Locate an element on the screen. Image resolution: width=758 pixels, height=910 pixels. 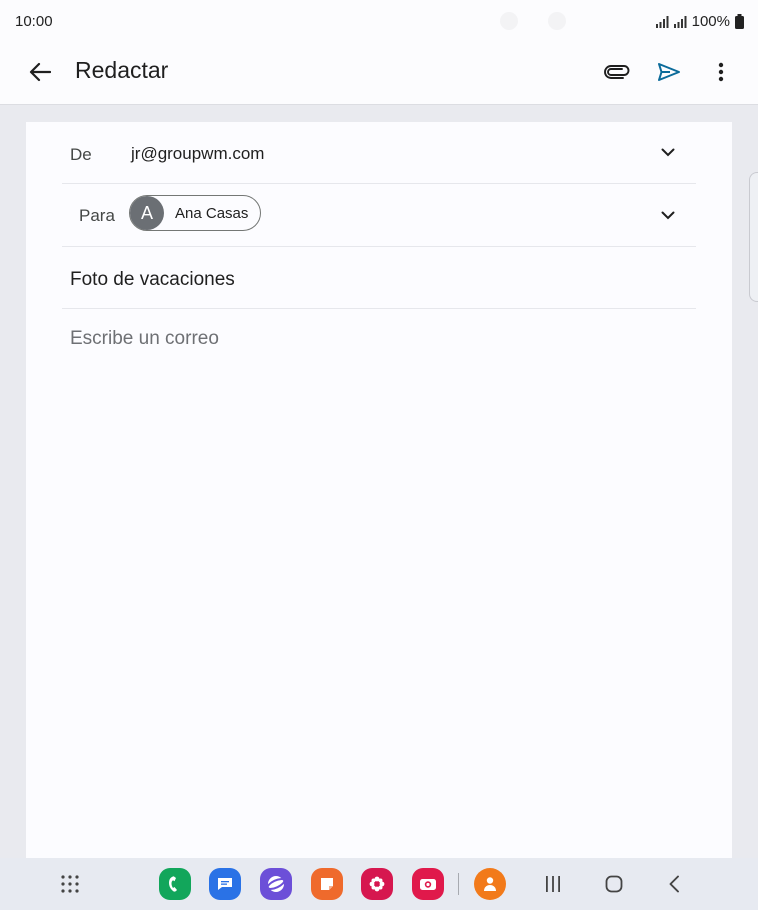
recipient-chip: A Ana Casas is located at coordinates (195, 213).